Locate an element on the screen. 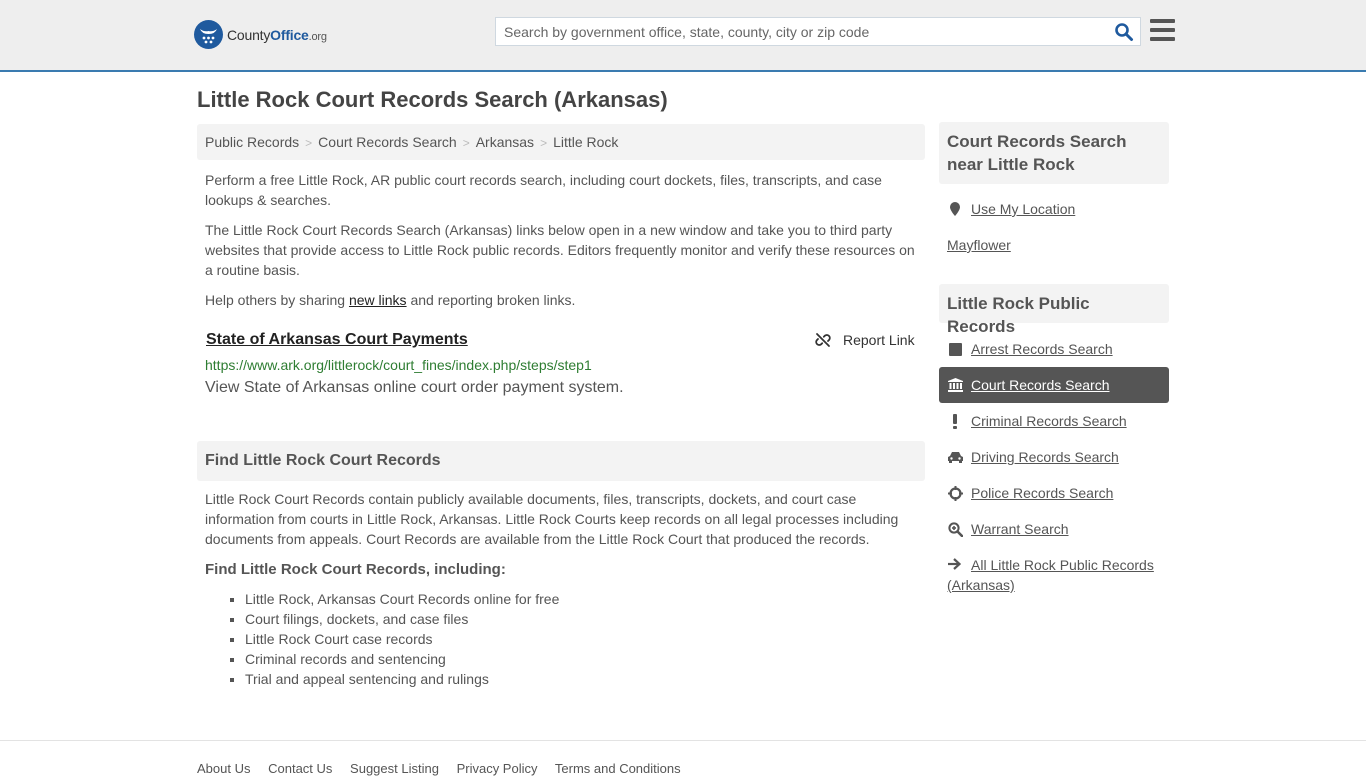 This screenshot has height=776, width=1366. search-plus-icon is located at coordinates (955, 529).